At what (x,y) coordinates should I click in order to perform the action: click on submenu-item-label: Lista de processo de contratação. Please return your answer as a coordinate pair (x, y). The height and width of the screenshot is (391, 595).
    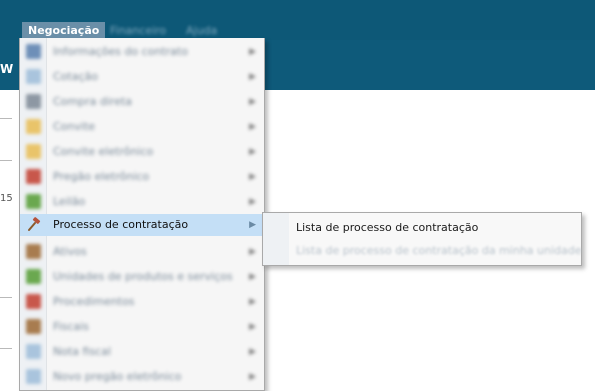
    Looking at the image, I should click on (387, 227).